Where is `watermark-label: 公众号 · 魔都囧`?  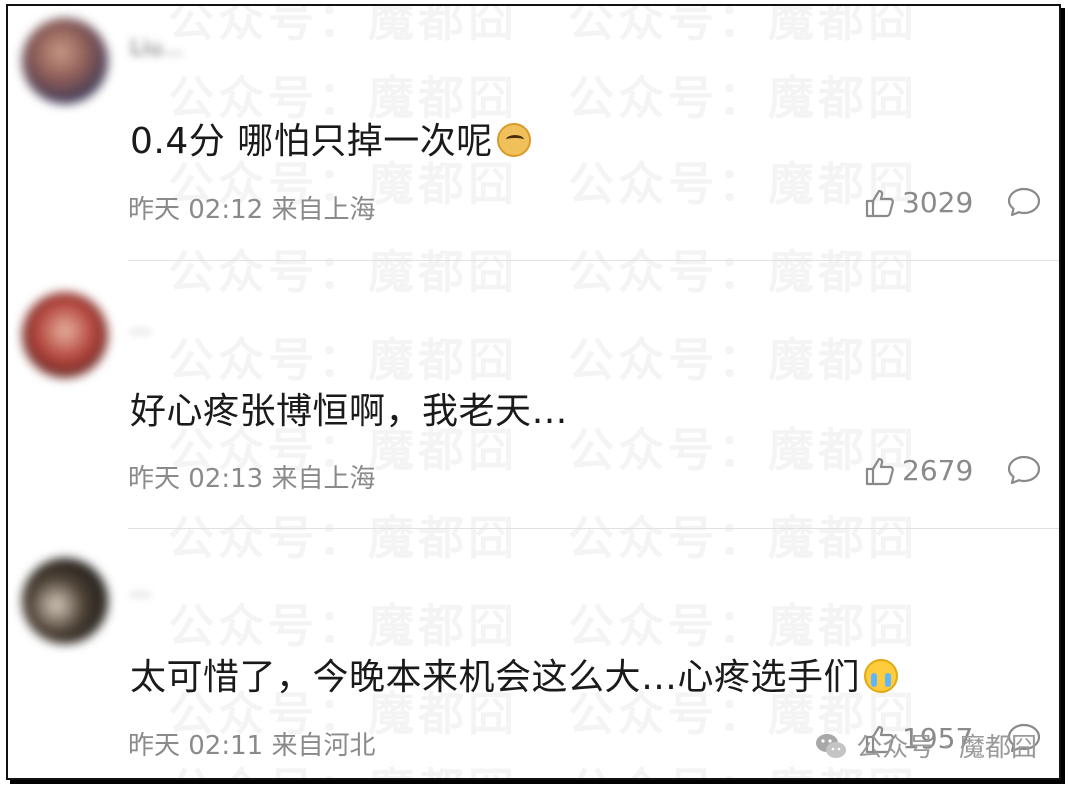 watermark-label: 公众号 · 魔都囧 is located at coordinates (946, 748).